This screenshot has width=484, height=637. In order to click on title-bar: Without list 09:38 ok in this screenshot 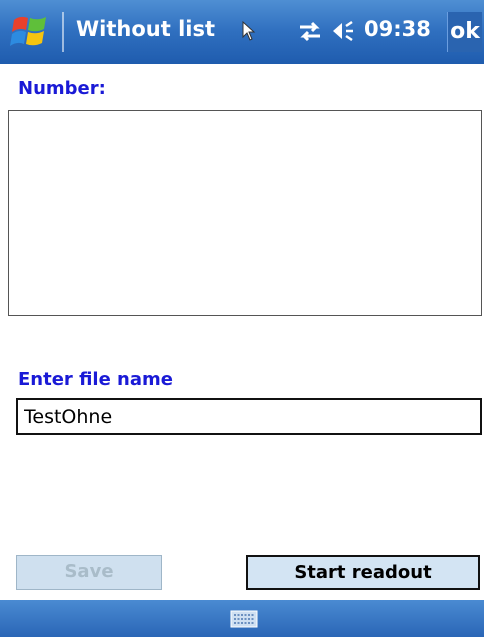, I will do `click(242, 32)`.